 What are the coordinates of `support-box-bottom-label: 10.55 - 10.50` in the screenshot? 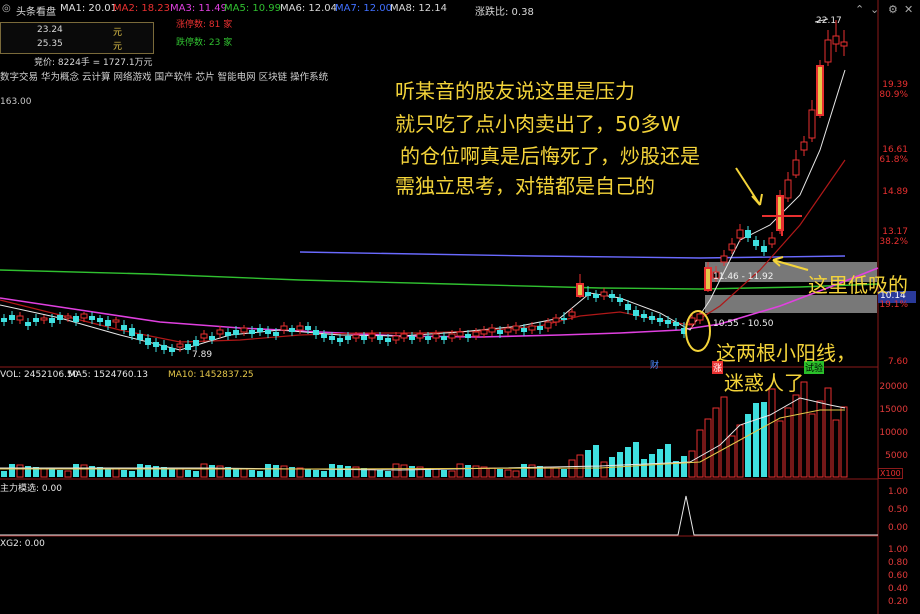 It's located at (743, 324).